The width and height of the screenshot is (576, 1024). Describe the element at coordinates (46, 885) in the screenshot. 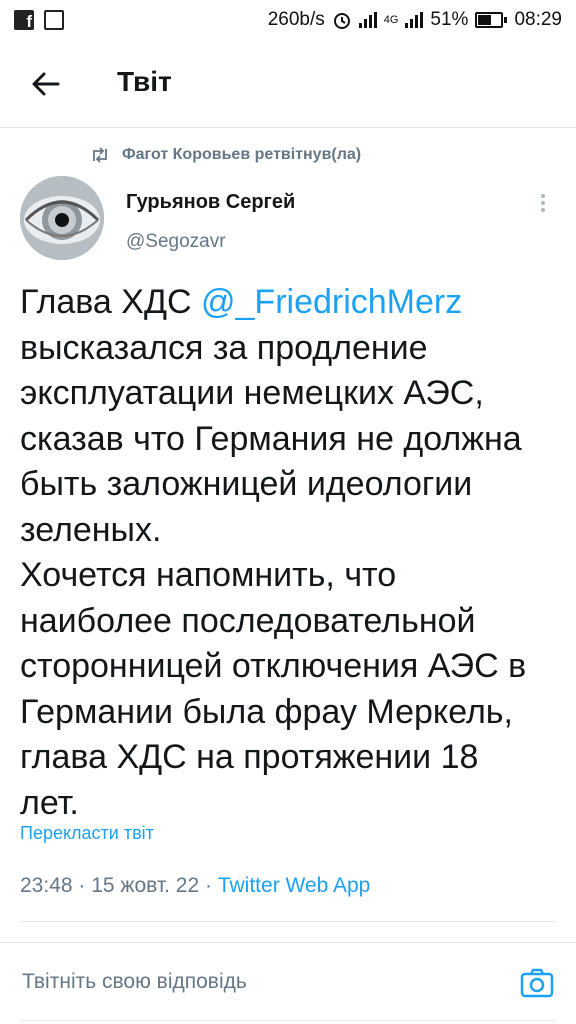

I see `tweet-time: 23:48` at that location.